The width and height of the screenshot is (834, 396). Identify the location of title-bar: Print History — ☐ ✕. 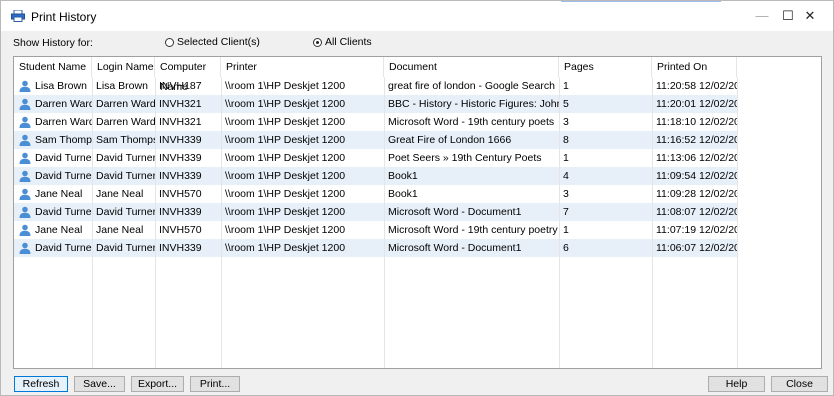
(417, 16).